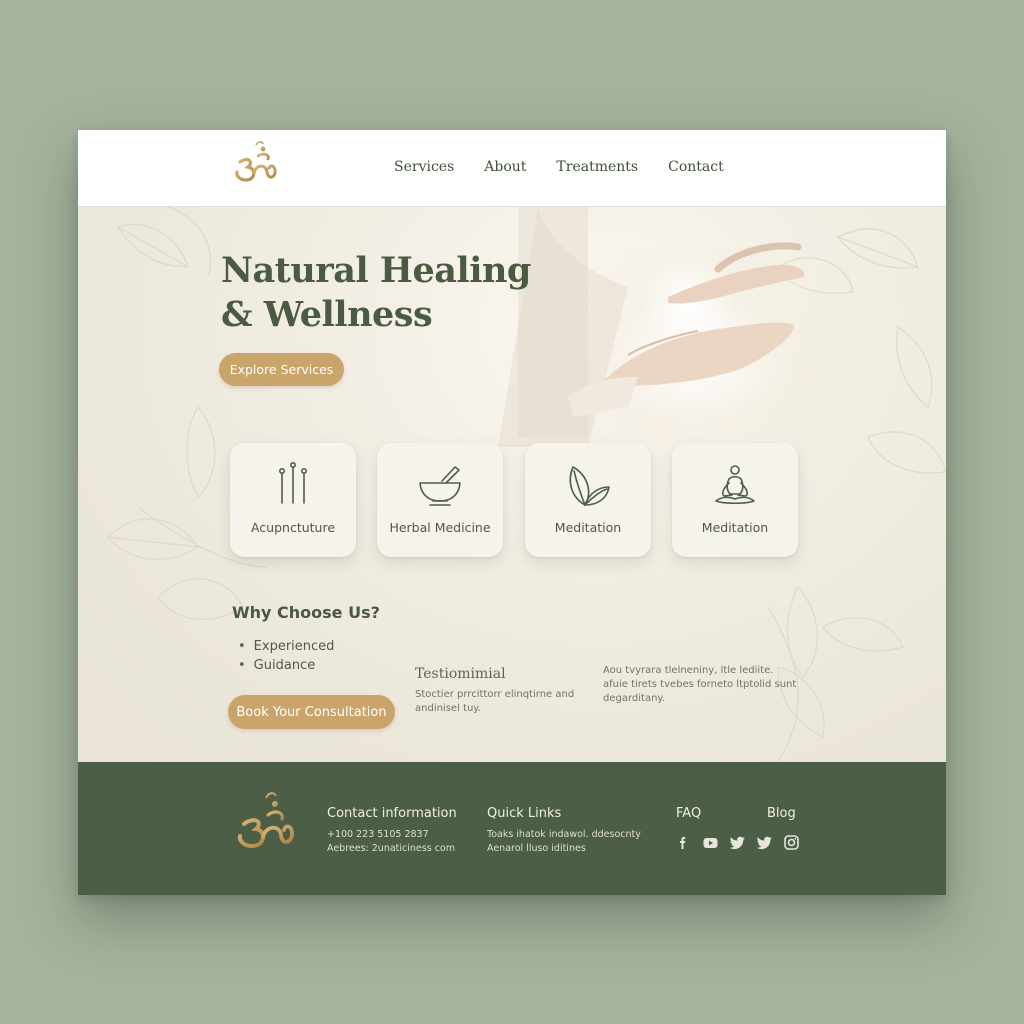  Describe the element at coordinates (448, 708) in the screenshot. I see `testimonial-line: andinisel tuy.` at that location.